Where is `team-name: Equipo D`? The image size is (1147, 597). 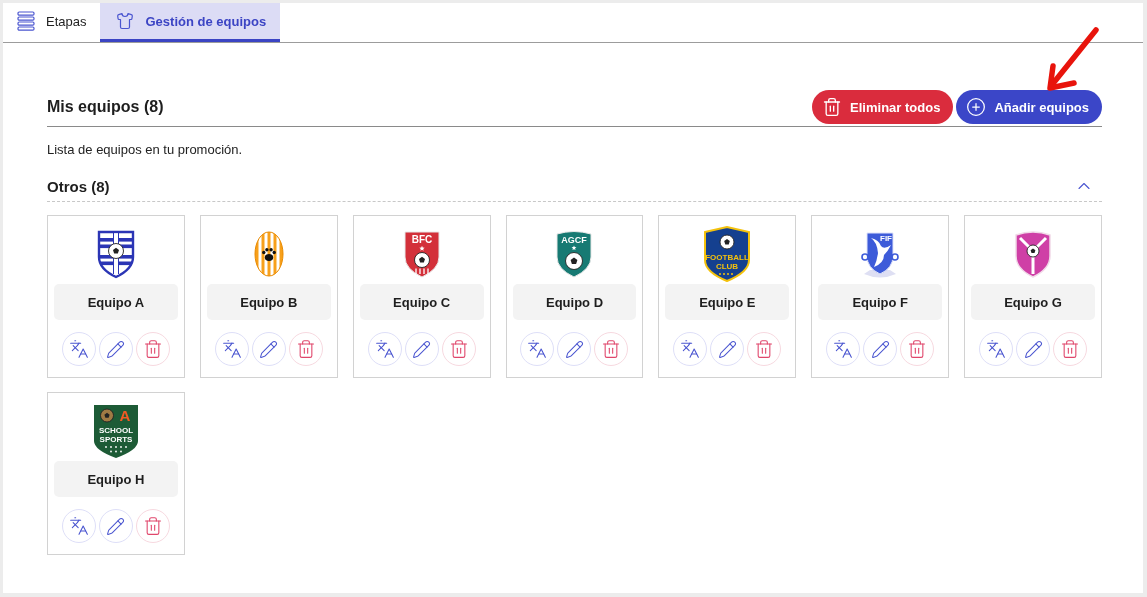
team-name: Equipo D is located at coordinates (574, 302).